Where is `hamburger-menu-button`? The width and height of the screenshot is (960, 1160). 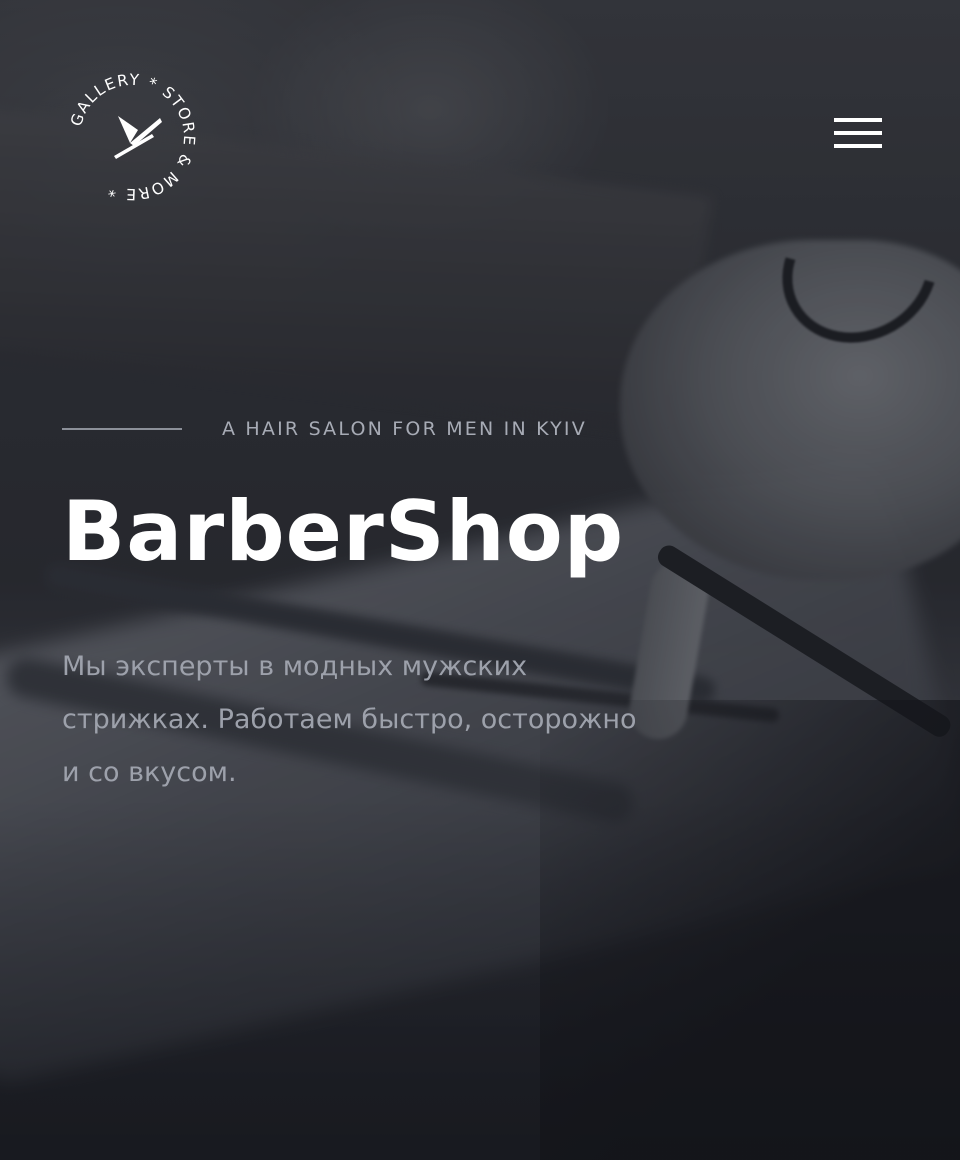 hamburger-menu-button is located at coordinates (858, 136).